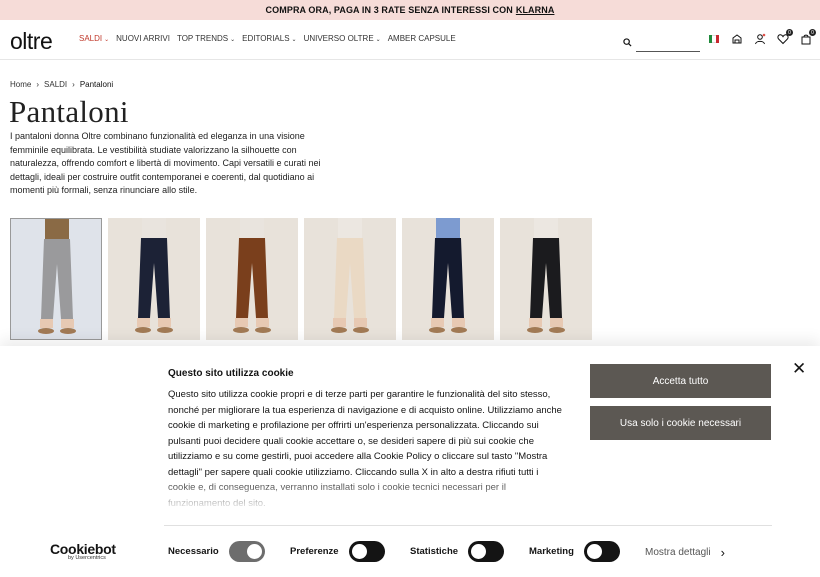 Image resolution: width=820 pixels, height=577 pixels. I want to click on accept-all-button: Accetta tutto, so click(680, 381).